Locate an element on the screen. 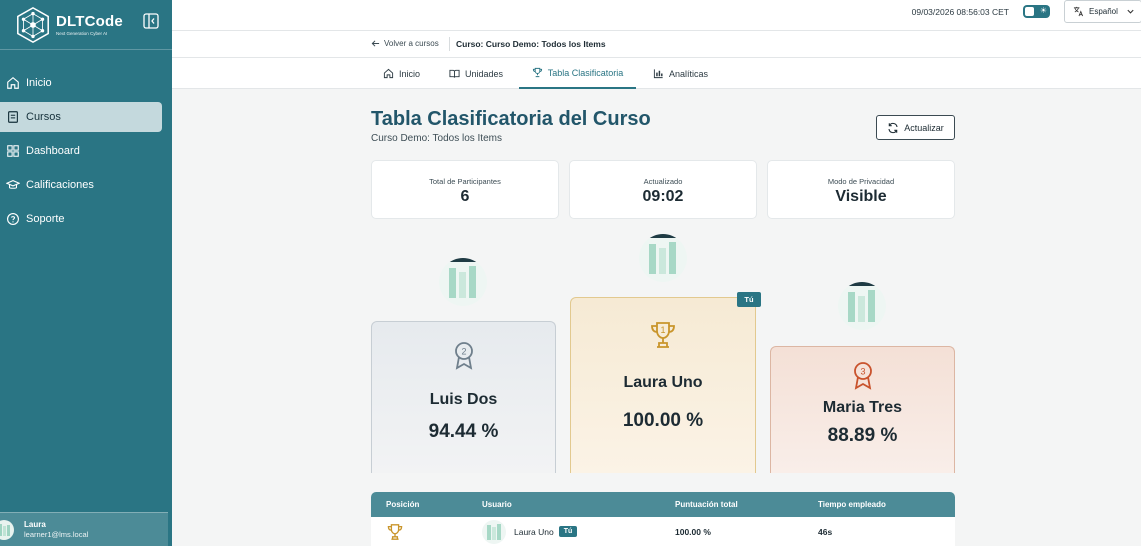 The height and width of the screenshot is (546, 1141). bar-chart-icon is located at coordinates (658, 74).